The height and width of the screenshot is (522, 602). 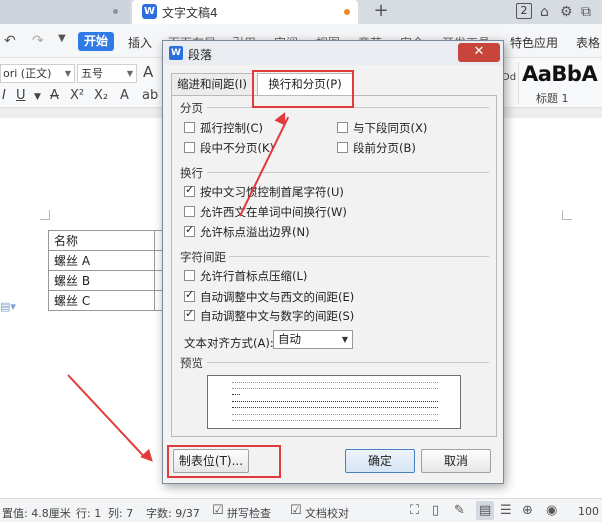 I want to click on status-wordcount: 字数: 9/37, so click(x=173, y=513).